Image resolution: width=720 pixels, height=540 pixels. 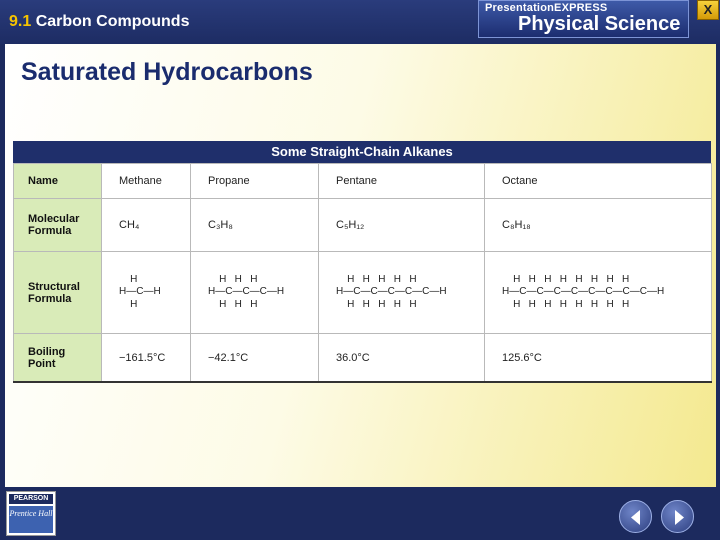 What do you see at coordinates (20, 21) in the screenshot?
I see `section-number: 9.1` at bounding box center [20, 21].